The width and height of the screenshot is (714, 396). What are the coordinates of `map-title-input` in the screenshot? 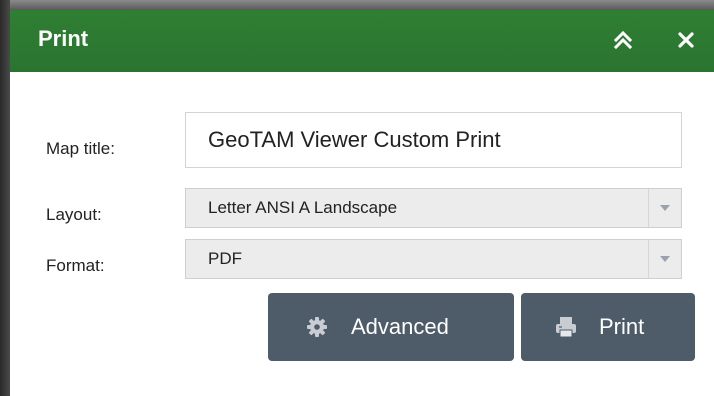 It's located at (433, 140).